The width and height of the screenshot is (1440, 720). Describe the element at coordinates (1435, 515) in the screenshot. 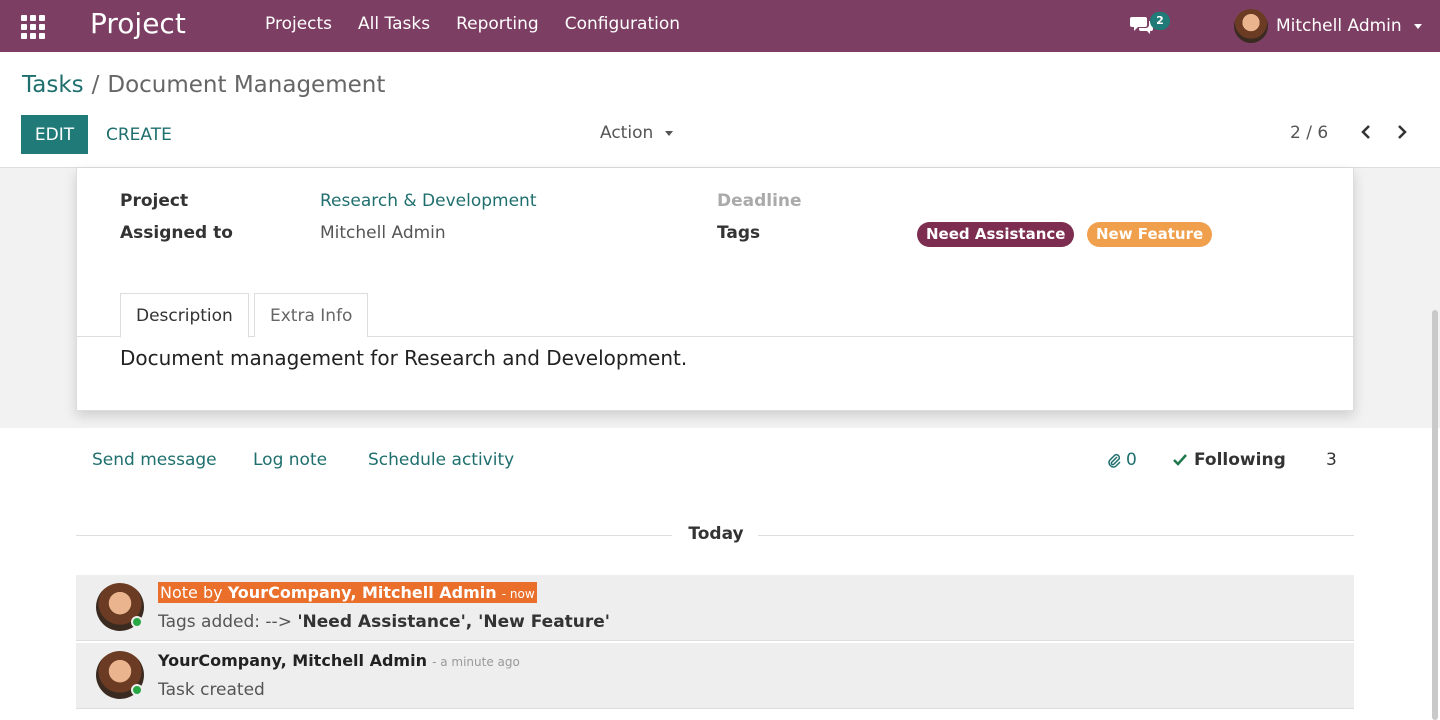

I see `scrollbar` at that location.